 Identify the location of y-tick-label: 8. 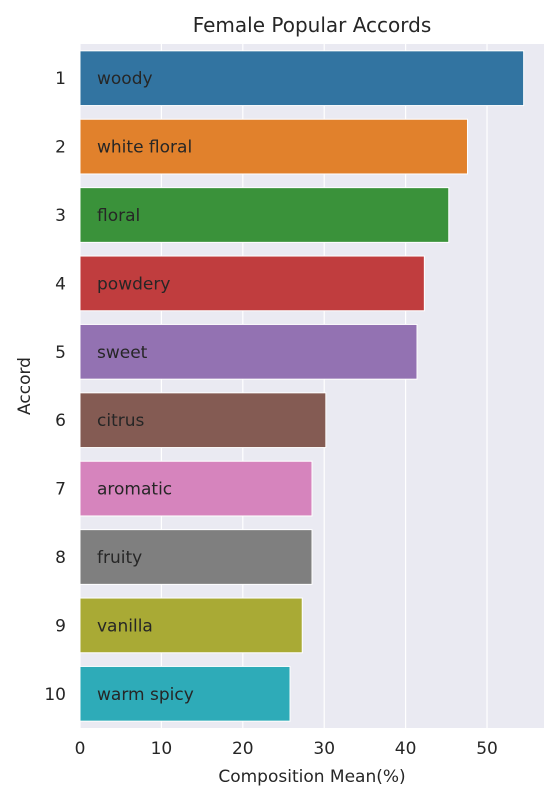
(60, 558).